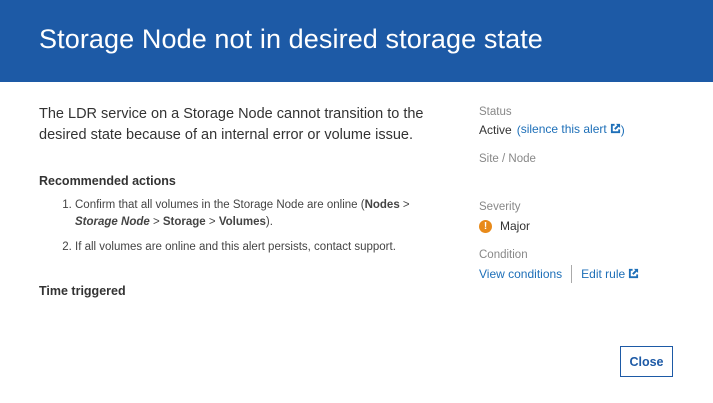 Image resolution: width=713 pixels, height=403 pixels. What do you see at coordinates (572, 274) in the screenshot?
I see `link-divider` at bounding box center [572, 274].